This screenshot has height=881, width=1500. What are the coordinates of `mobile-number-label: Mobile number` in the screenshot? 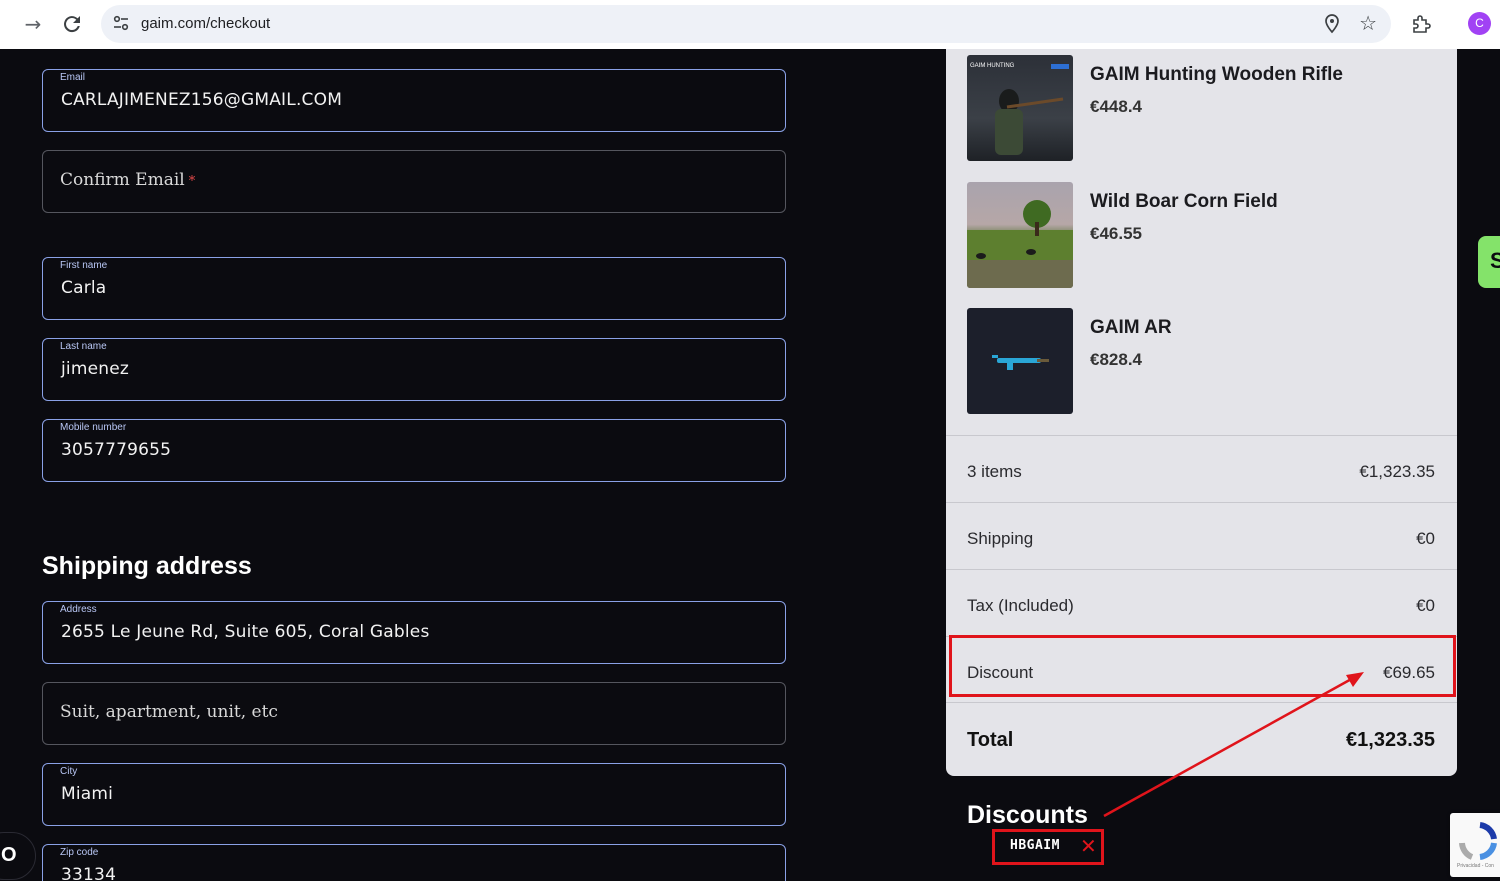 It's located at (93, 427).